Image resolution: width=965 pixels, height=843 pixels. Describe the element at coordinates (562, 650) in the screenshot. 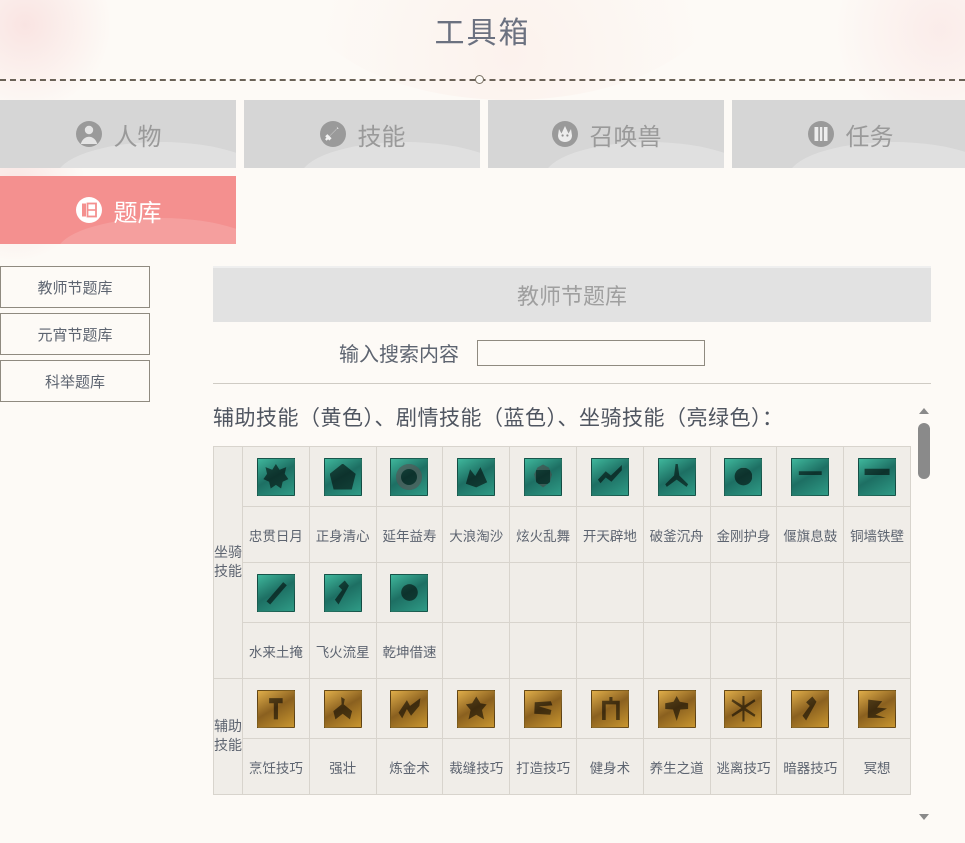

I see `table-row: 水来土掩 飞火流星 乾坤借速` at that location.